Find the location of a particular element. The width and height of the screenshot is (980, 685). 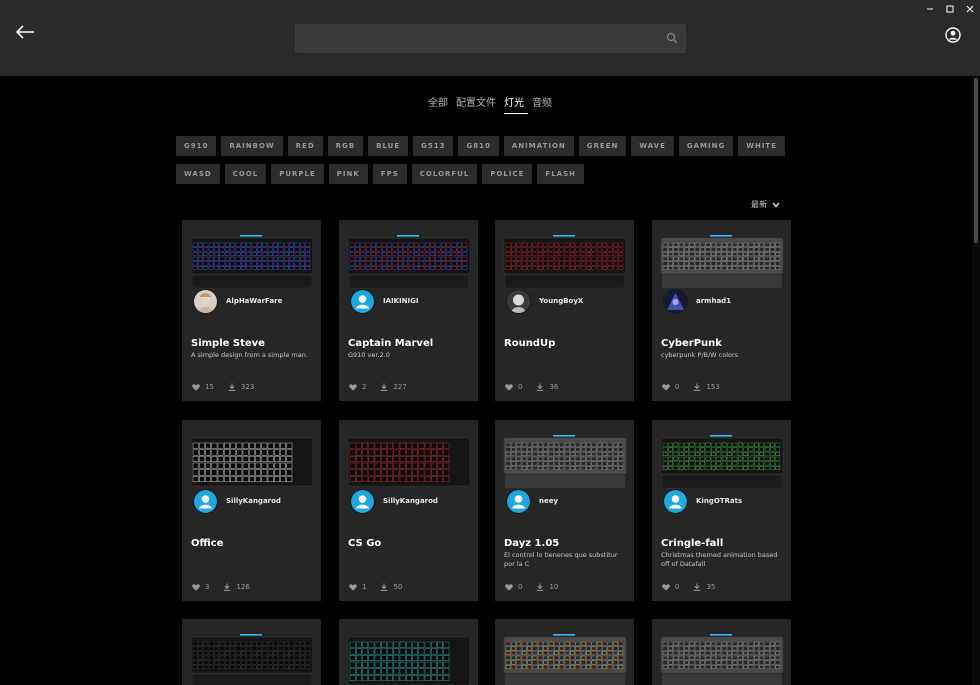

download-stat: 50 is located at coordinates (391, 587).